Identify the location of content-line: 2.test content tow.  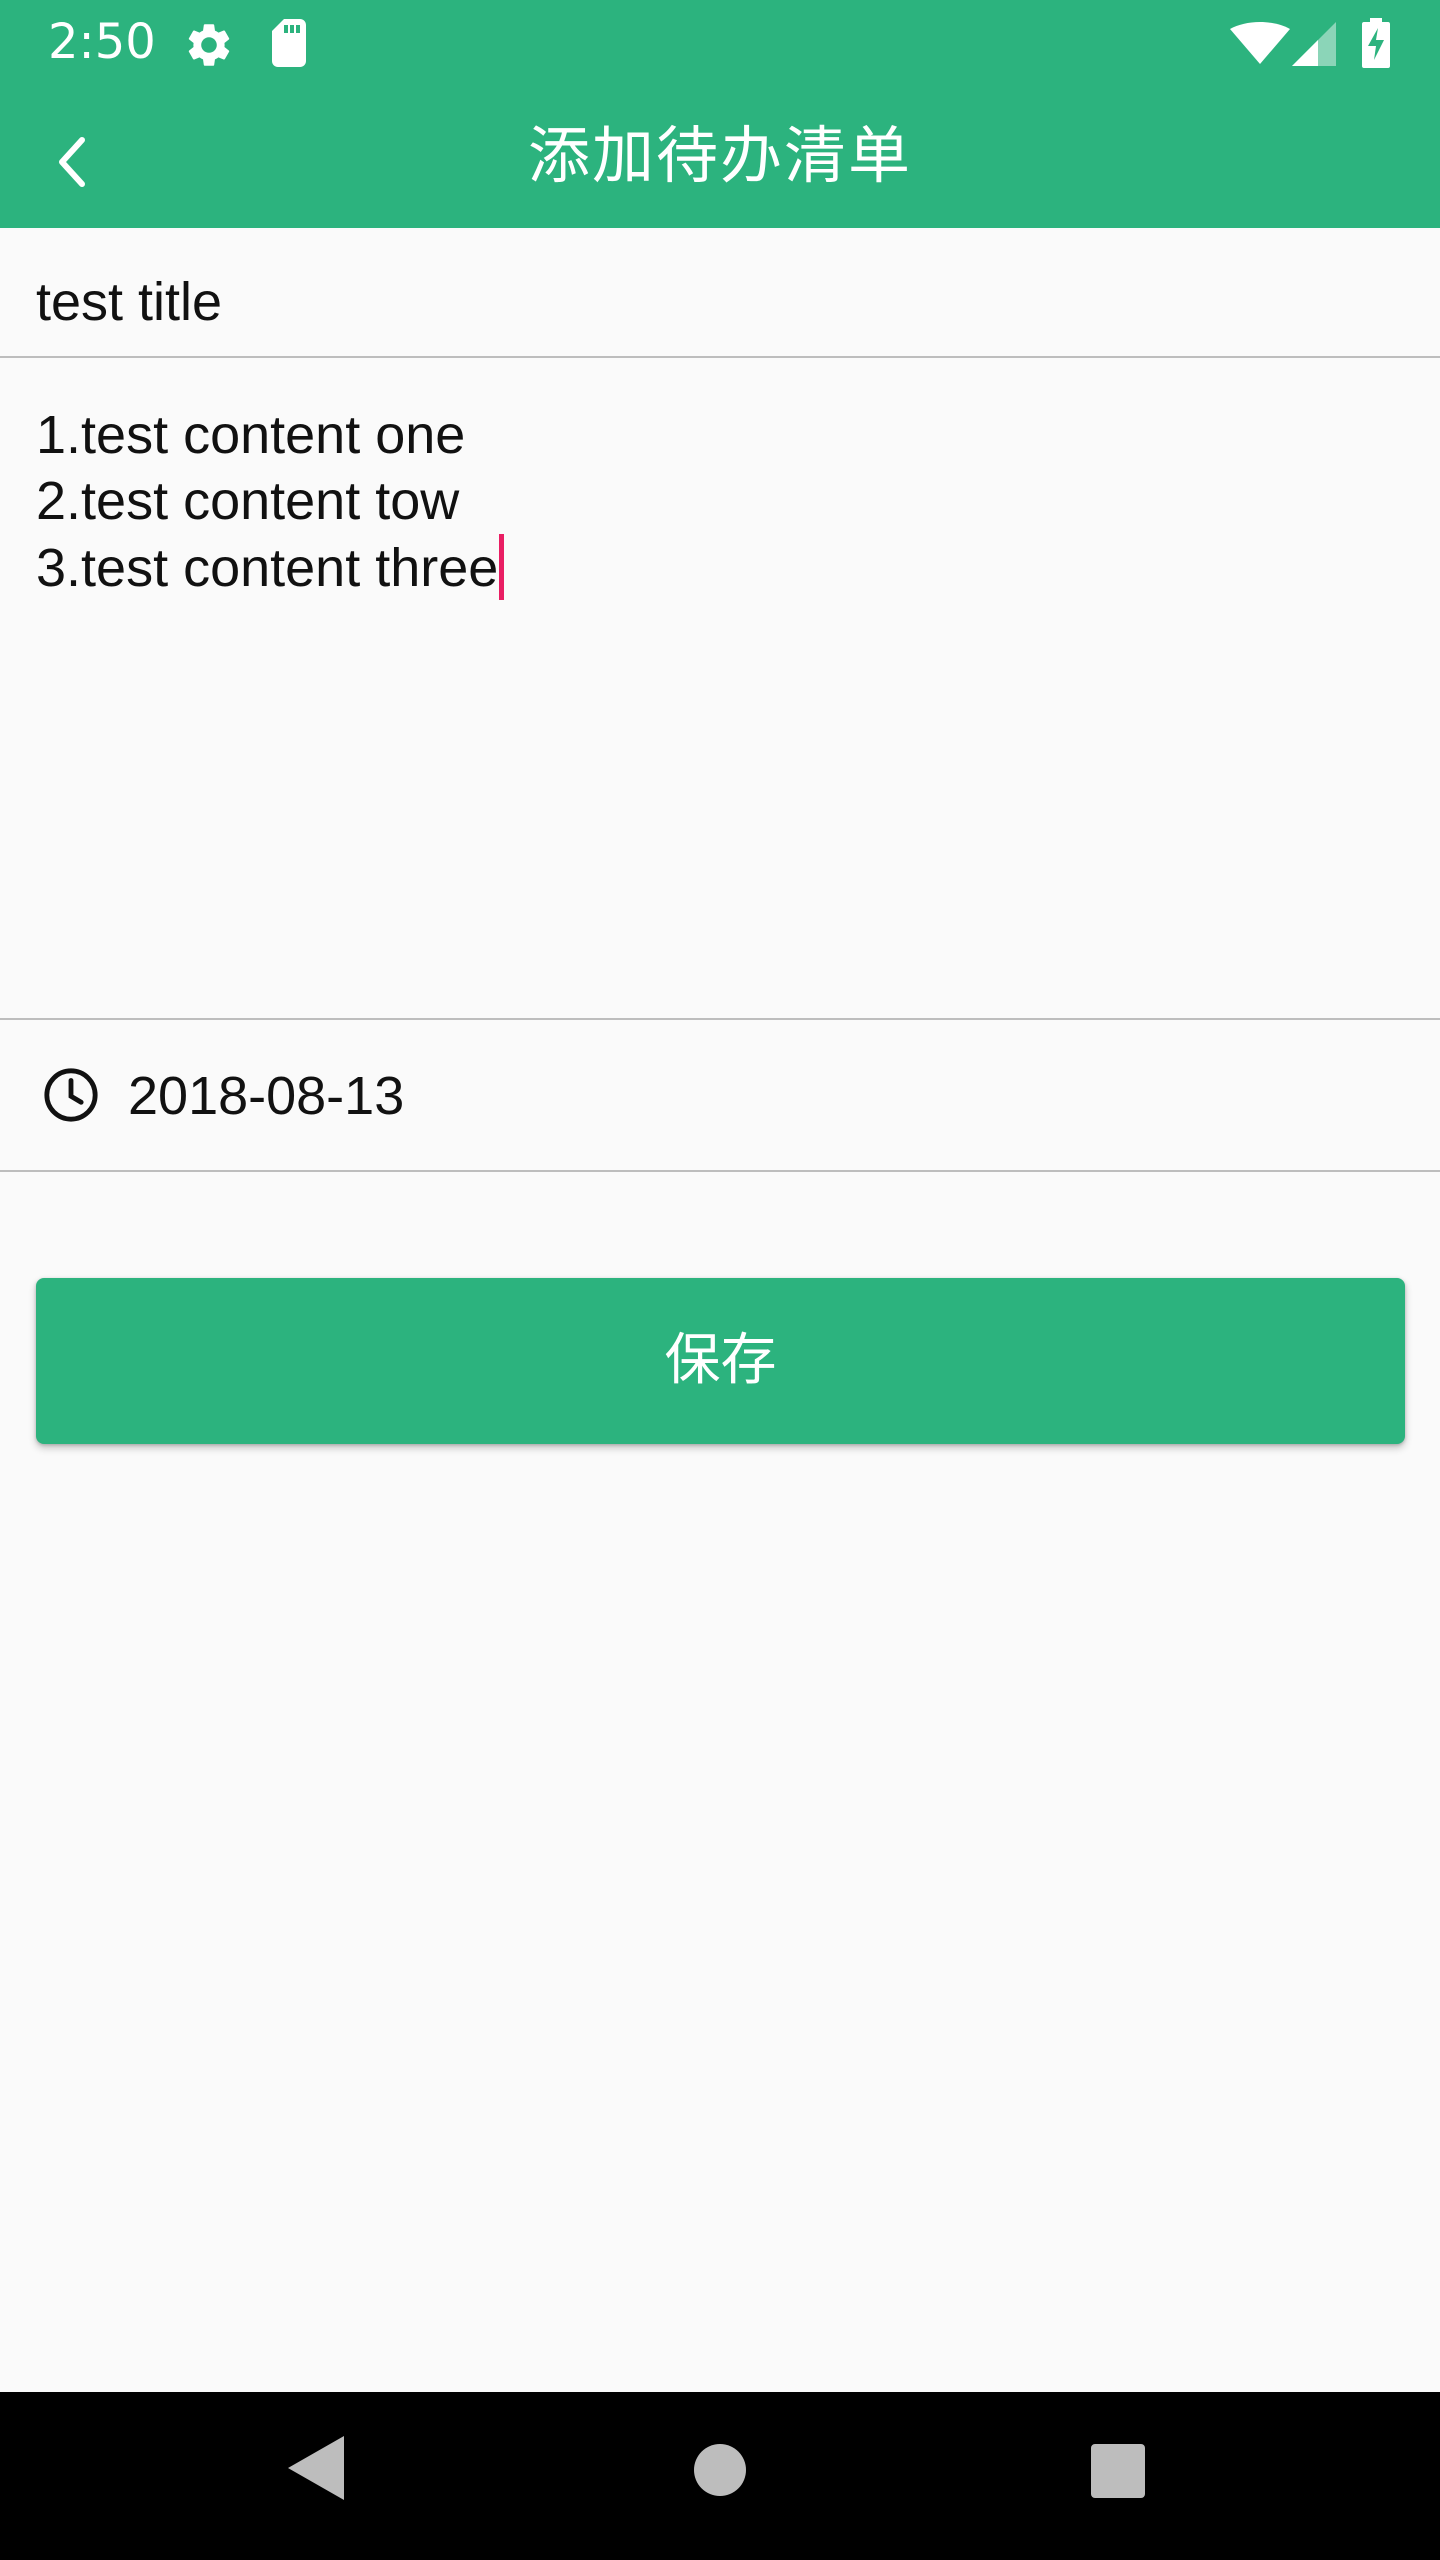
(248, 501).